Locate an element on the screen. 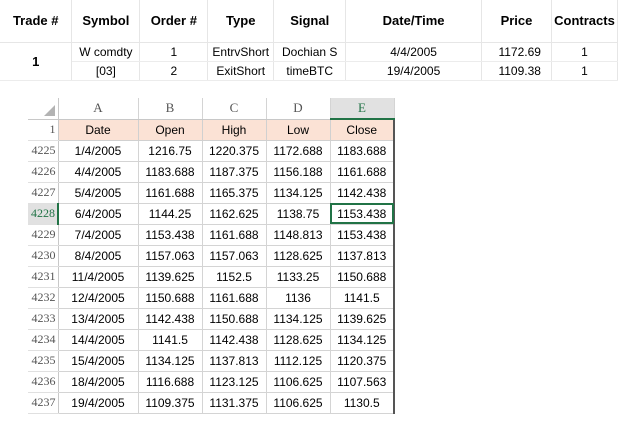  sheet-header-row: 1 Date Open High Low Close is located at coordinates (211, 130).